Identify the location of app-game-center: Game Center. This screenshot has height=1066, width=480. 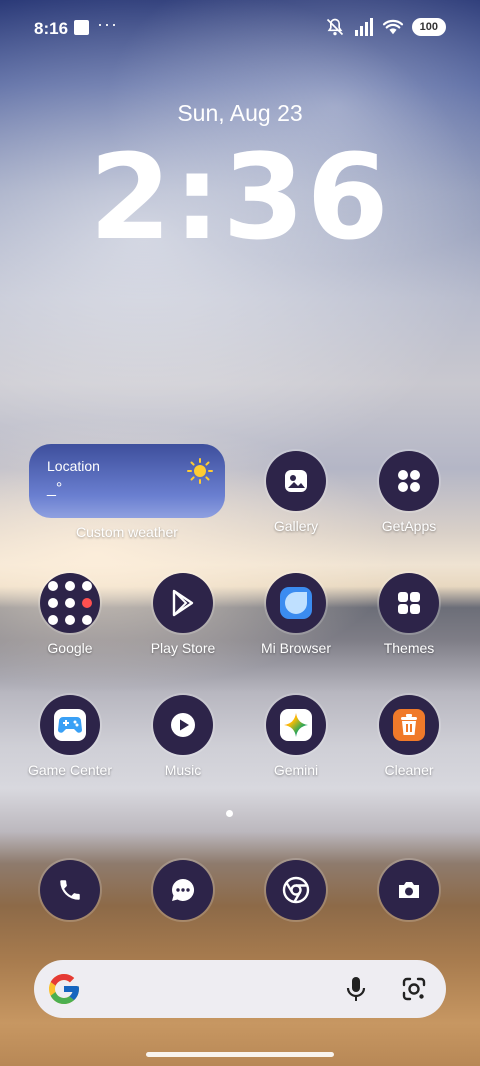
(70, 736).